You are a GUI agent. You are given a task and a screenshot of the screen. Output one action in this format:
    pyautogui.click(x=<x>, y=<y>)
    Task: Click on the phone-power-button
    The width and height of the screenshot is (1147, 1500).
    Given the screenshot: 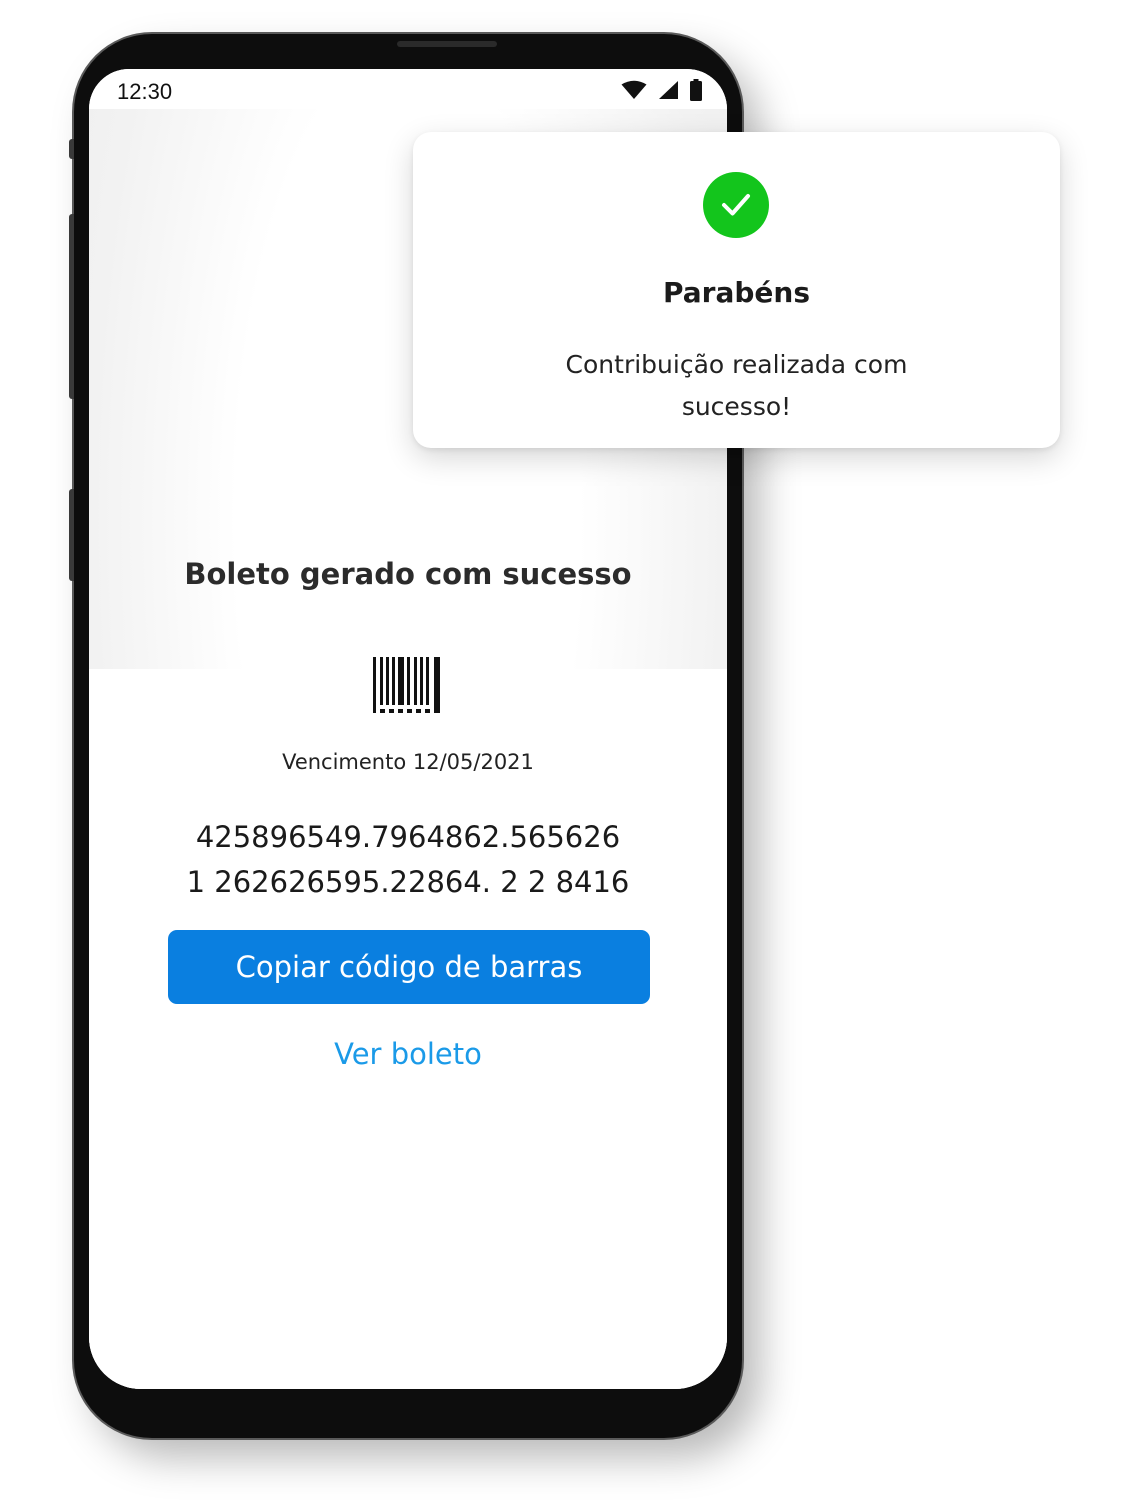 What is the action you would take?
    pyautogui.click(x=71, y=535)
    